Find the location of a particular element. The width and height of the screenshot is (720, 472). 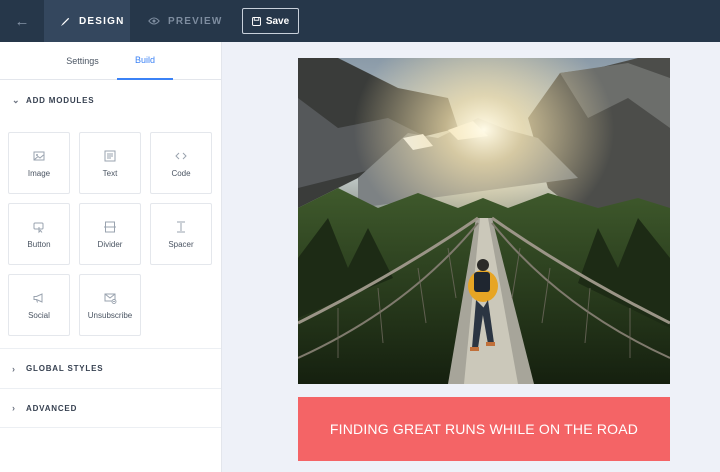

unsubscribe-icon is located at coordinates (110, 298).